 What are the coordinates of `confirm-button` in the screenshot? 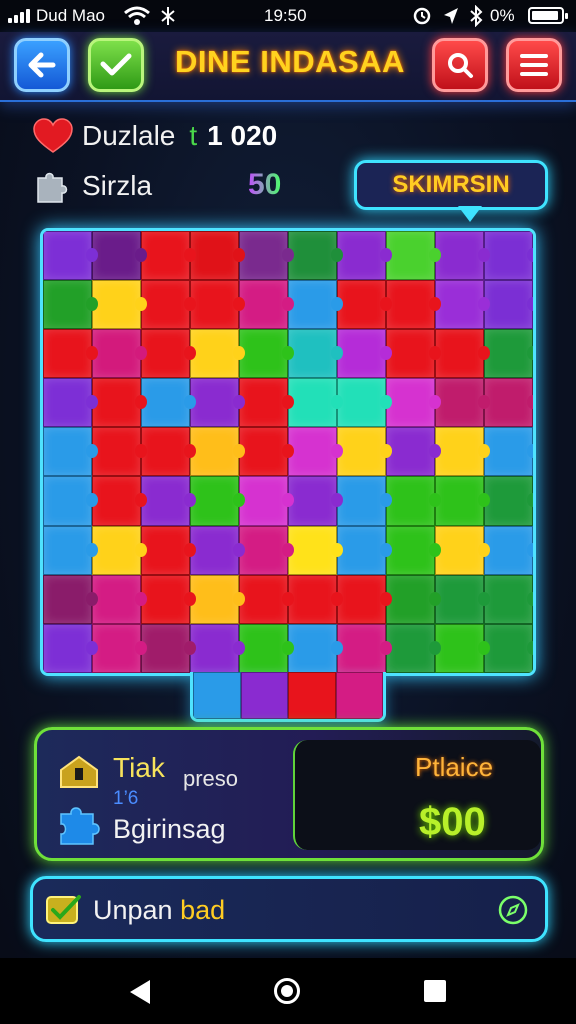 It's located at (116, 65).